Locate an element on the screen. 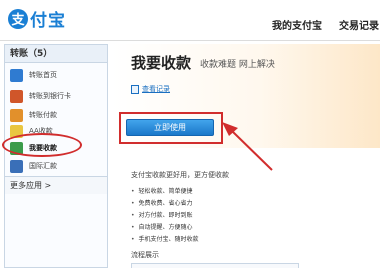  use-now-button: 立即使用 is located at coordinates (170, 127).